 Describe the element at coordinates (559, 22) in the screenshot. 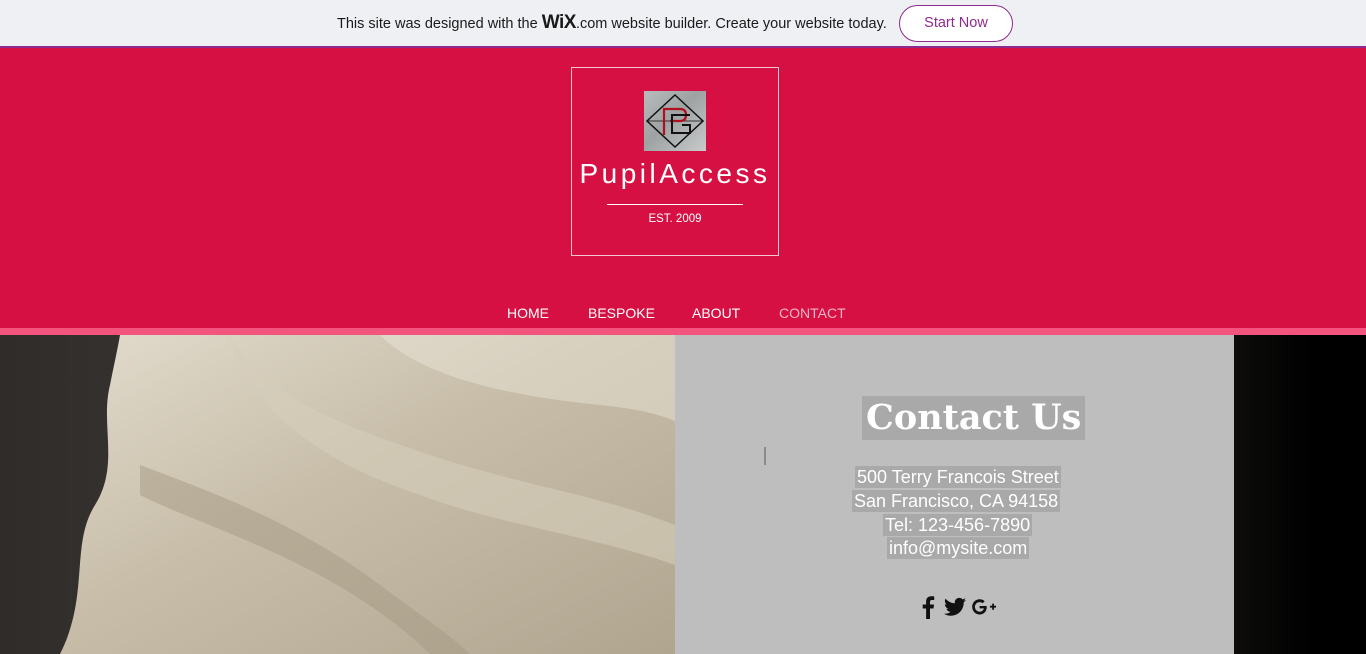

I see `wix-logo: WiX` at that location.